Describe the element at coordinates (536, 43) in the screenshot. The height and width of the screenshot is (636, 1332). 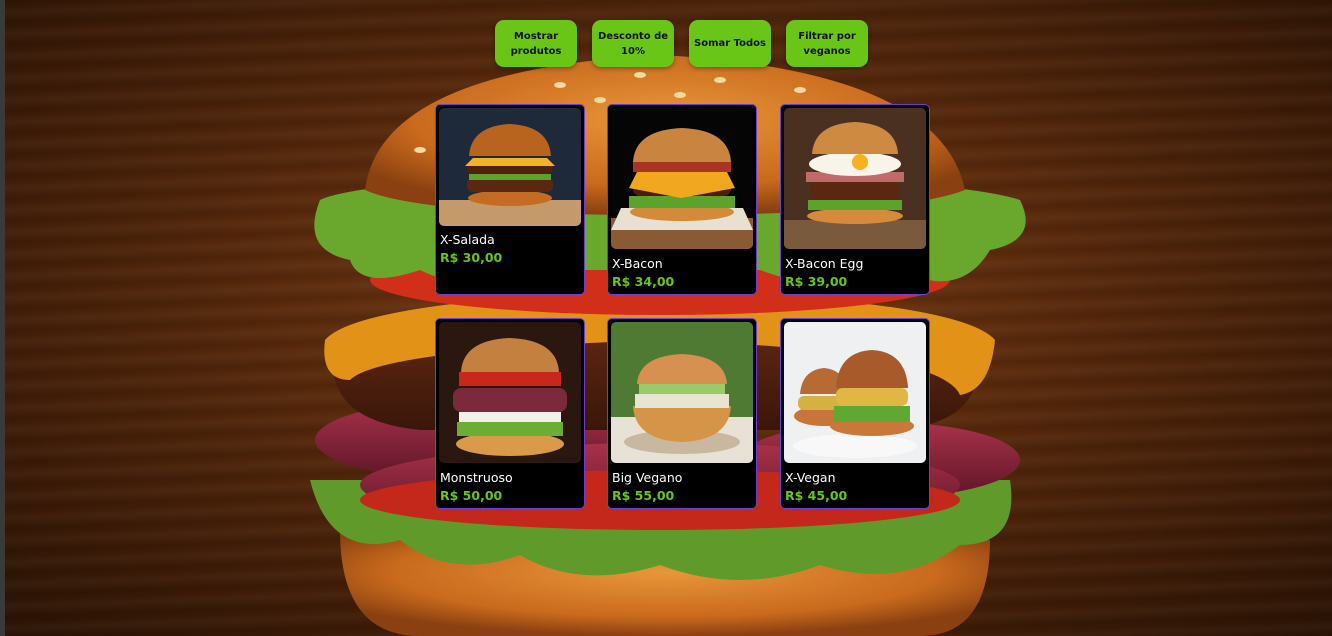
I see `show-products-button: Mostrar produtos` at that location.